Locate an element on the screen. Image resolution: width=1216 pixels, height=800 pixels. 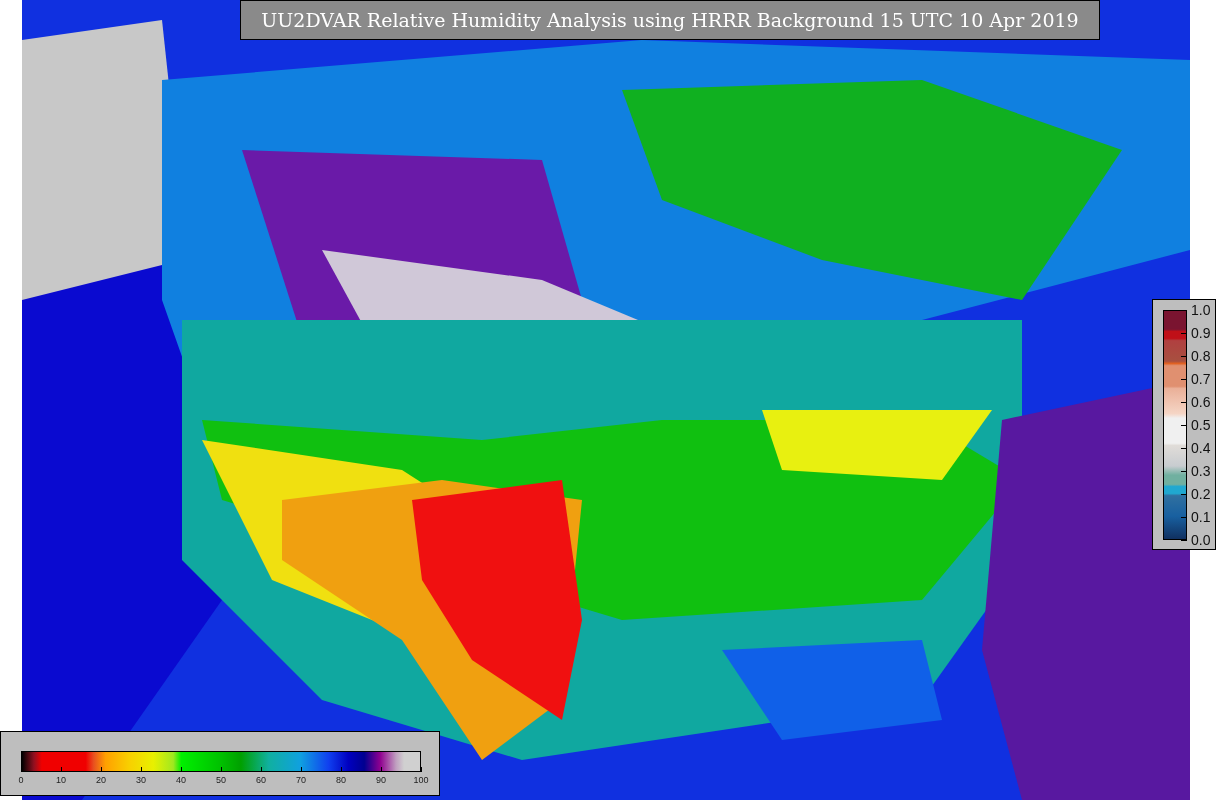
tick-label: 1.0 is located at coordinates (1201, 310).